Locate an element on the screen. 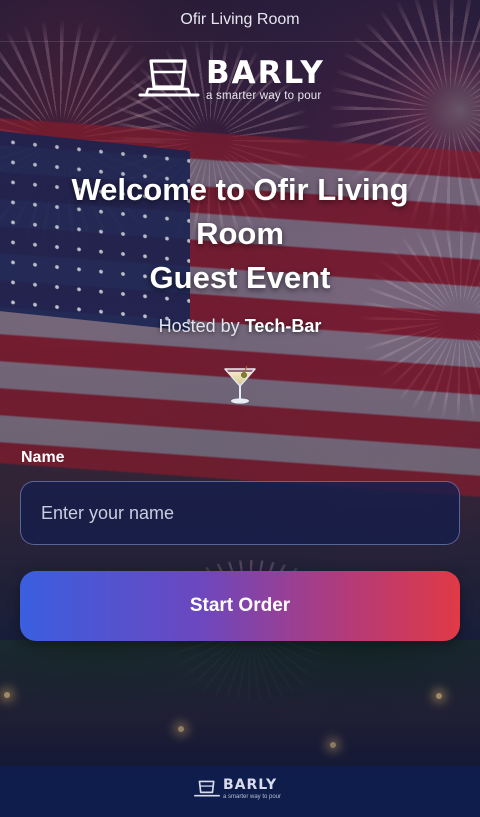 Image resolution: width=480 pixels, height=817 pixels. name-input is located at coordinates (240, 513).